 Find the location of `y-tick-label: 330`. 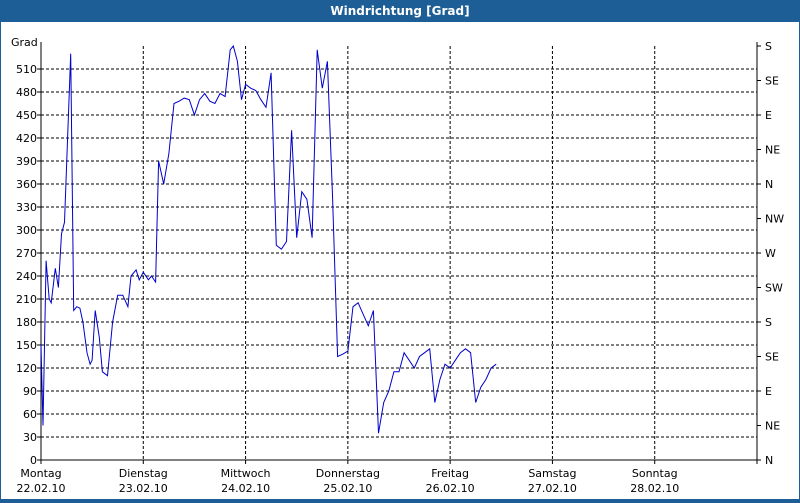

y-tick-label: 330 is located at coordinates (26, 207).